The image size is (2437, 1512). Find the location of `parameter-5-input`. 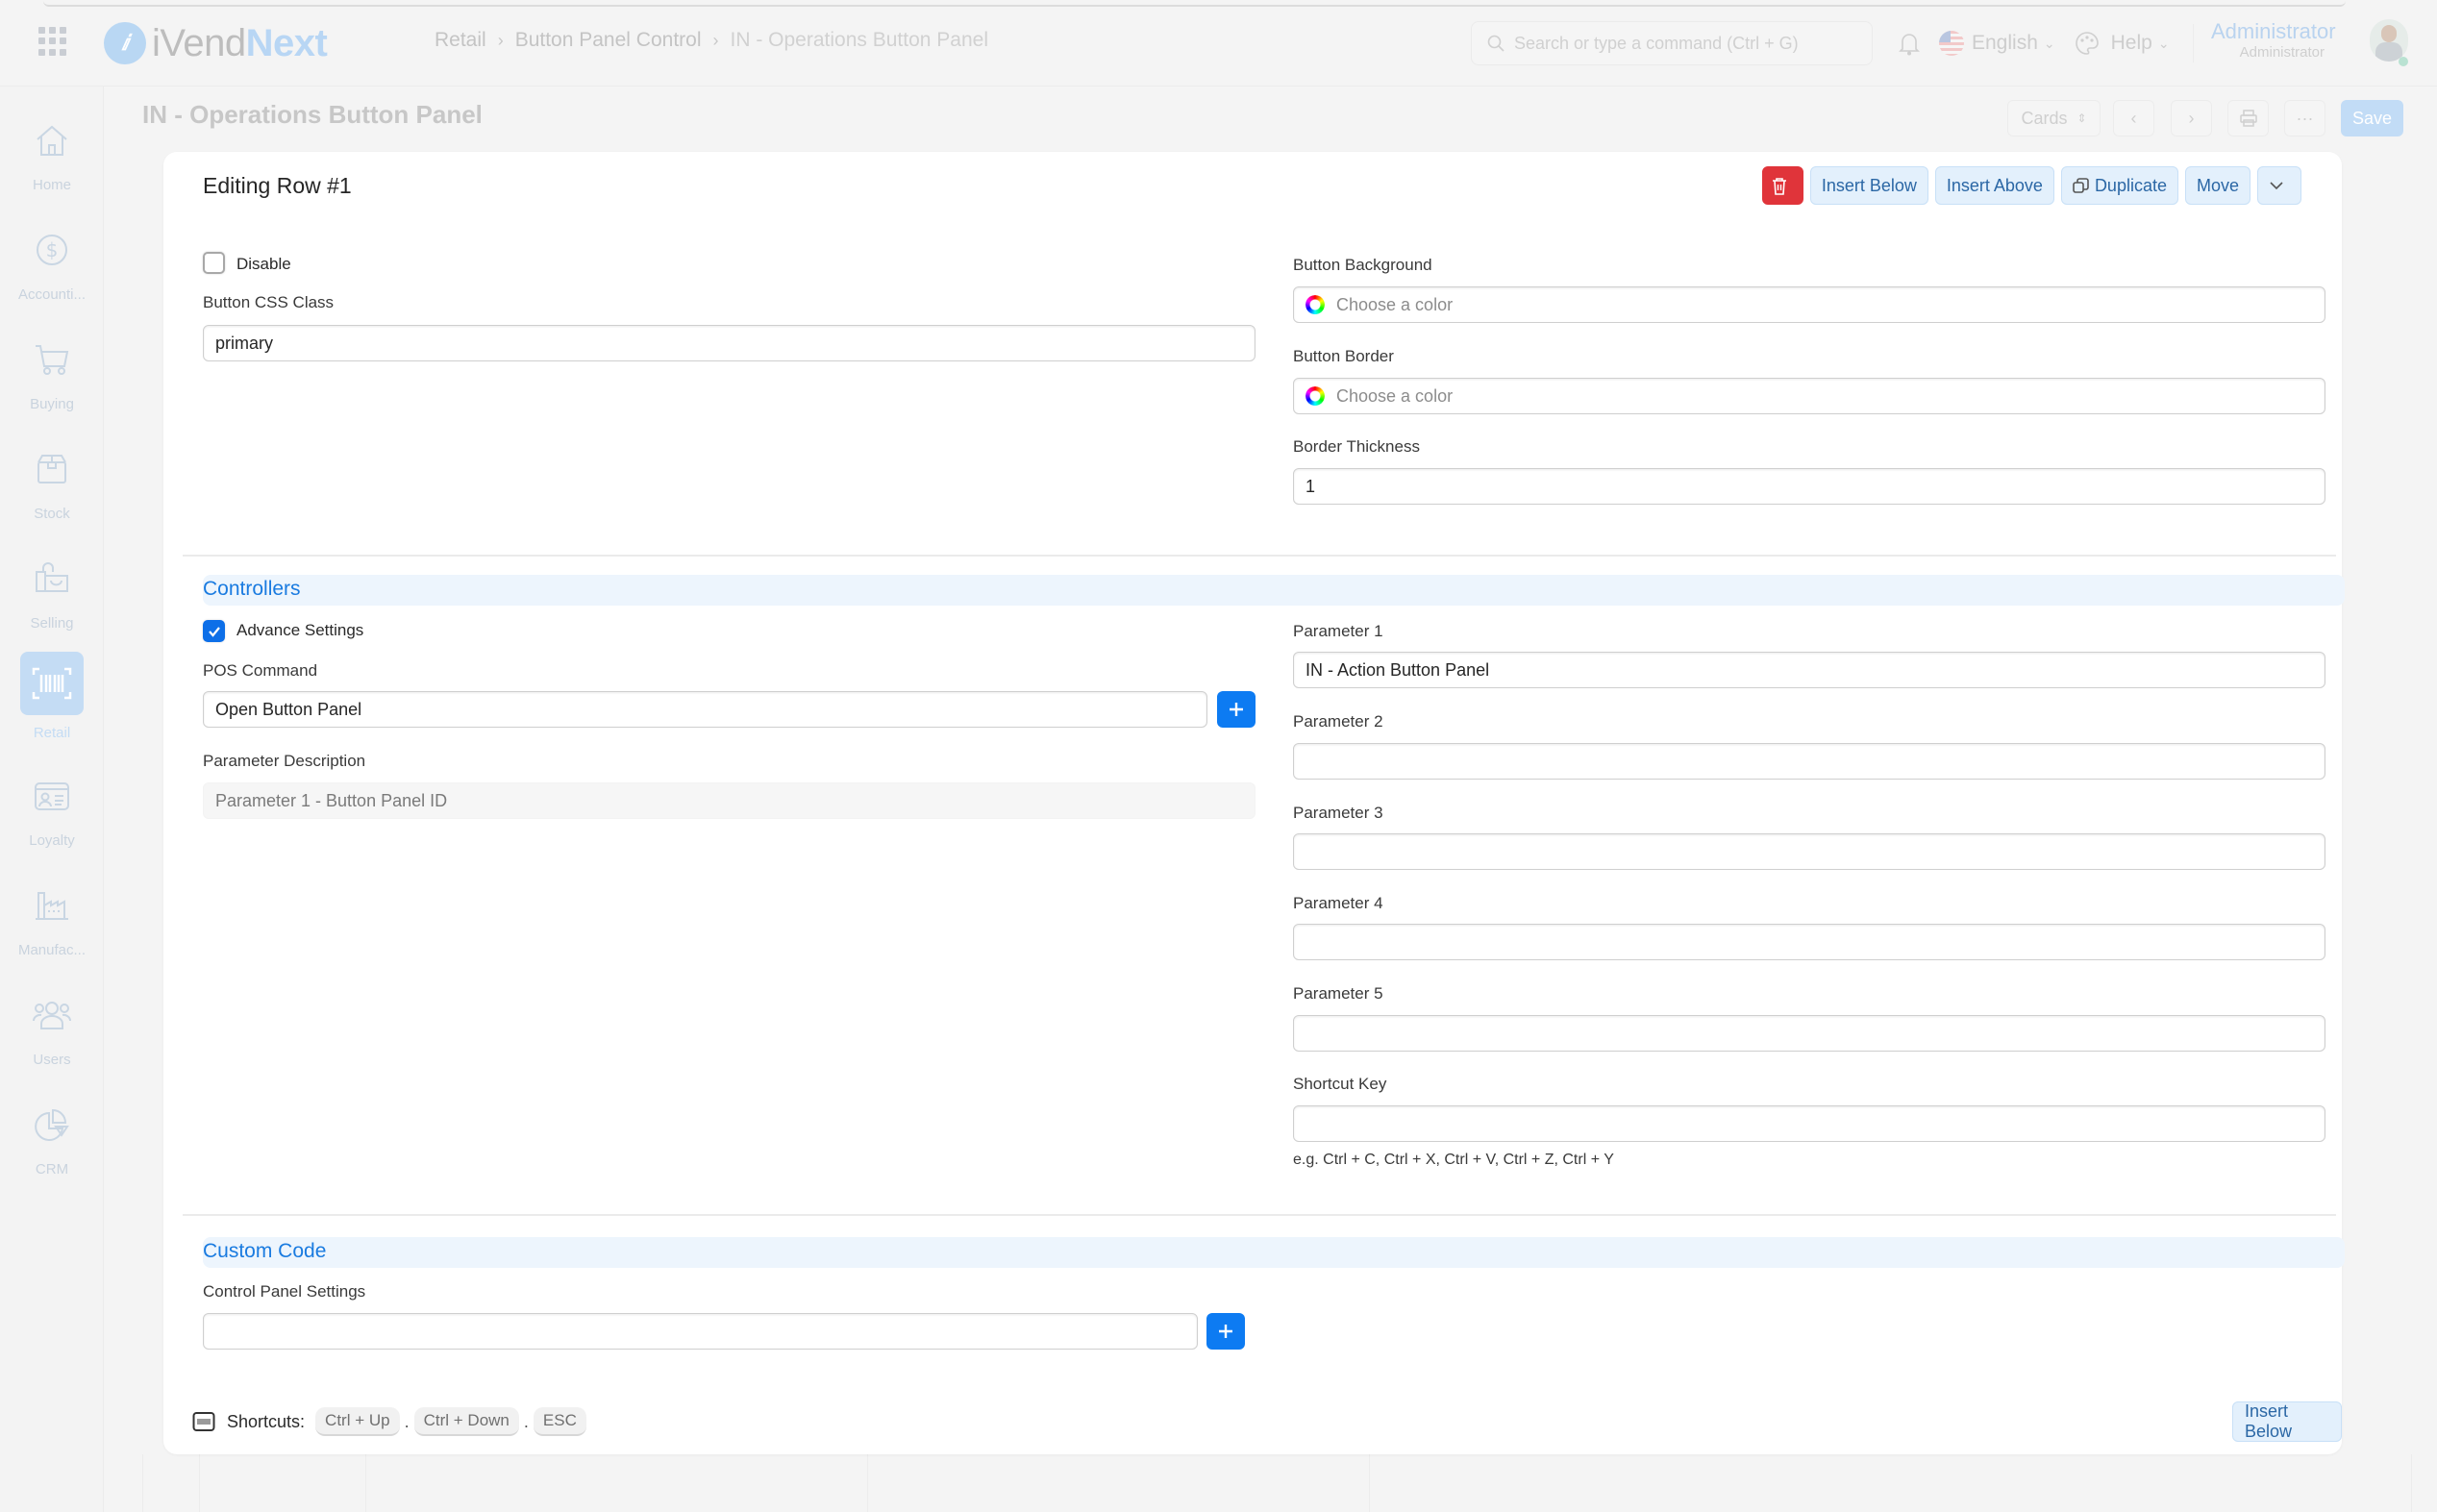

parameter-5-input is located at coordinates (1809, 1033).